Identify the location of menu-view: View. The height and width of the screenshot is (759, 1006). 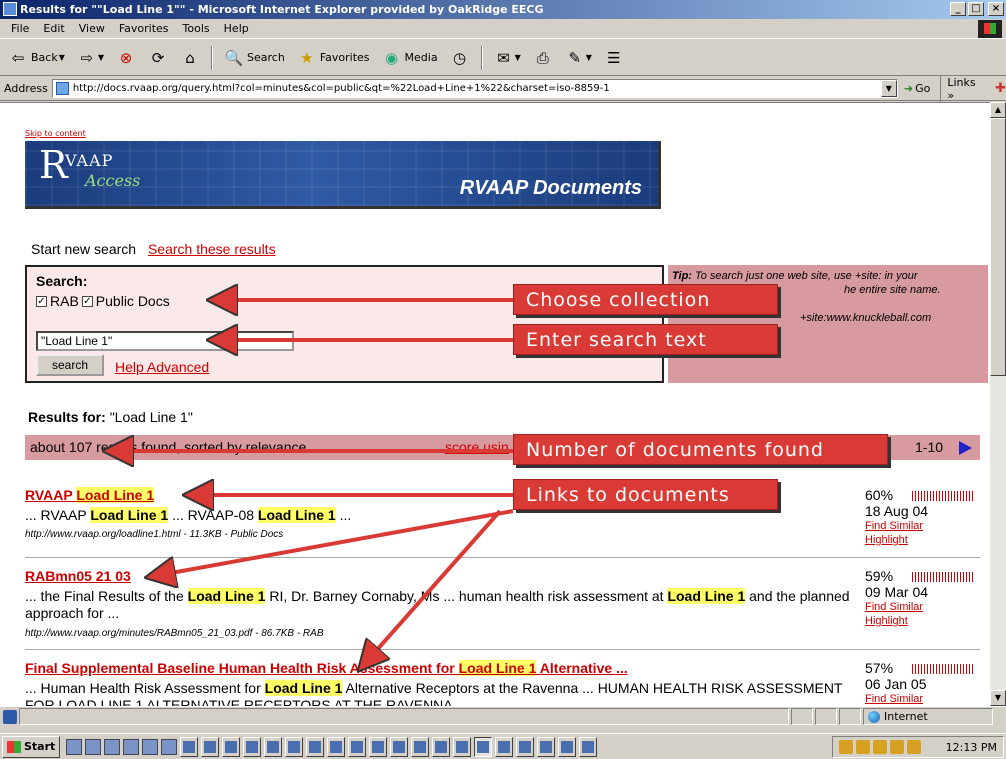
(92, 28).